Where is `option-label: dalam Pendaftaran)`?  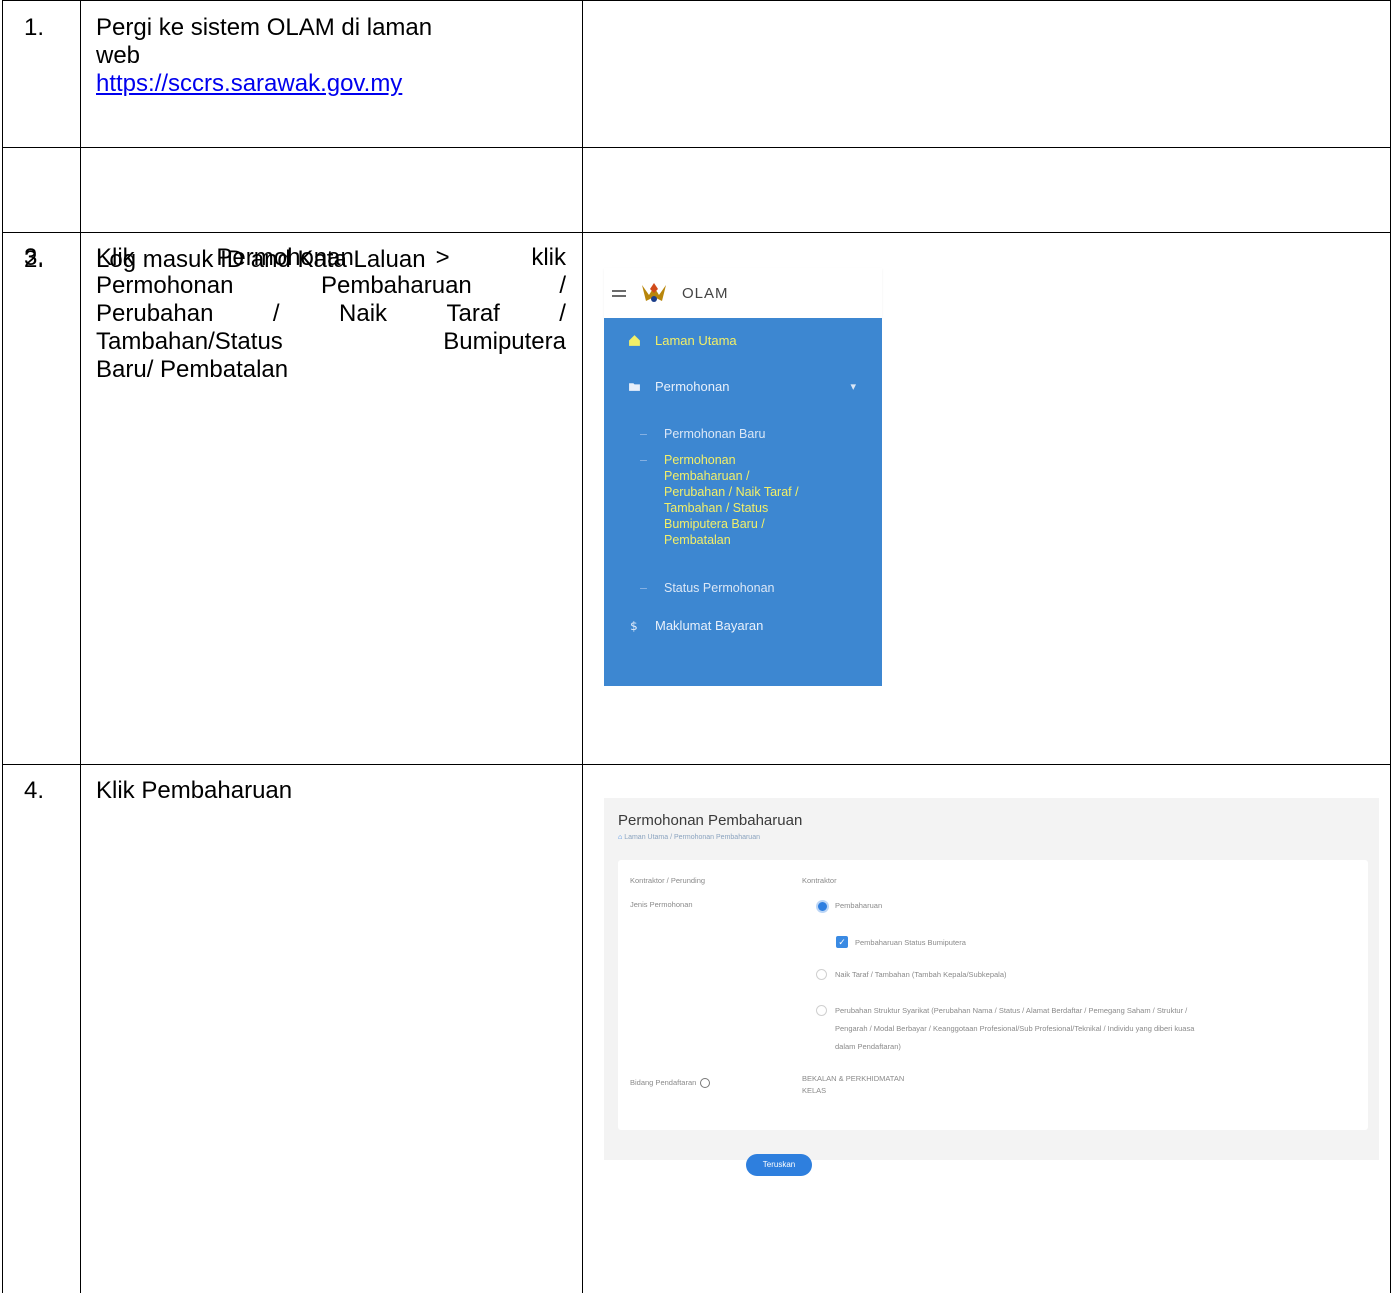 option-label: dalam Pendaftaran) is located at coordinates (868, 1046).